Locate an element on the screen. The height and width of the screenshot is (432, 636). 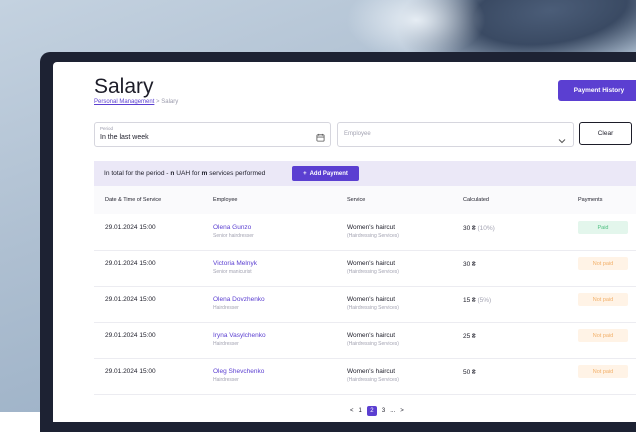
employee-role: Senior manicurist is located at coordinates (232, 272).